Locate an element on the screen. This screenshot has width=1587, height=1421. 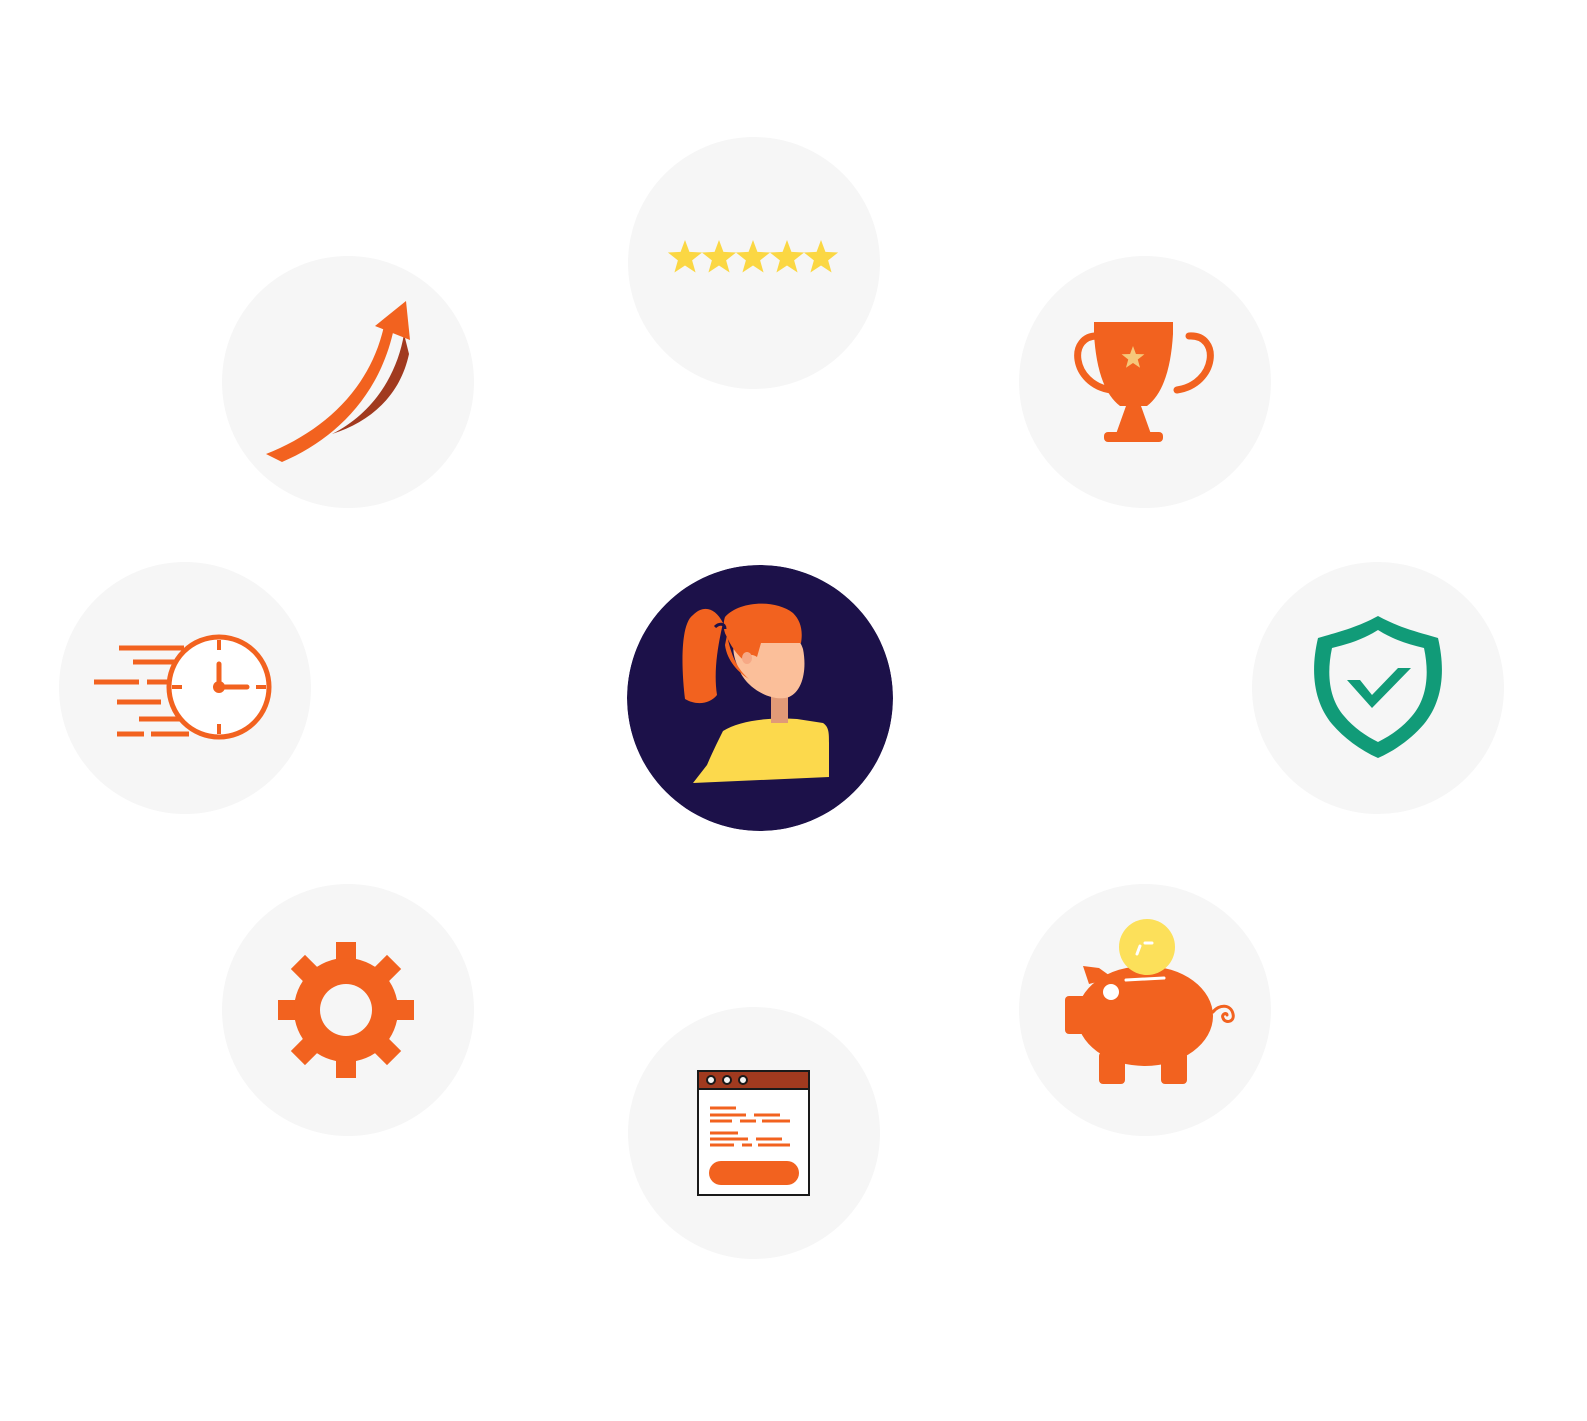
five-star-rating-icon is located at coordinates (753, 256).